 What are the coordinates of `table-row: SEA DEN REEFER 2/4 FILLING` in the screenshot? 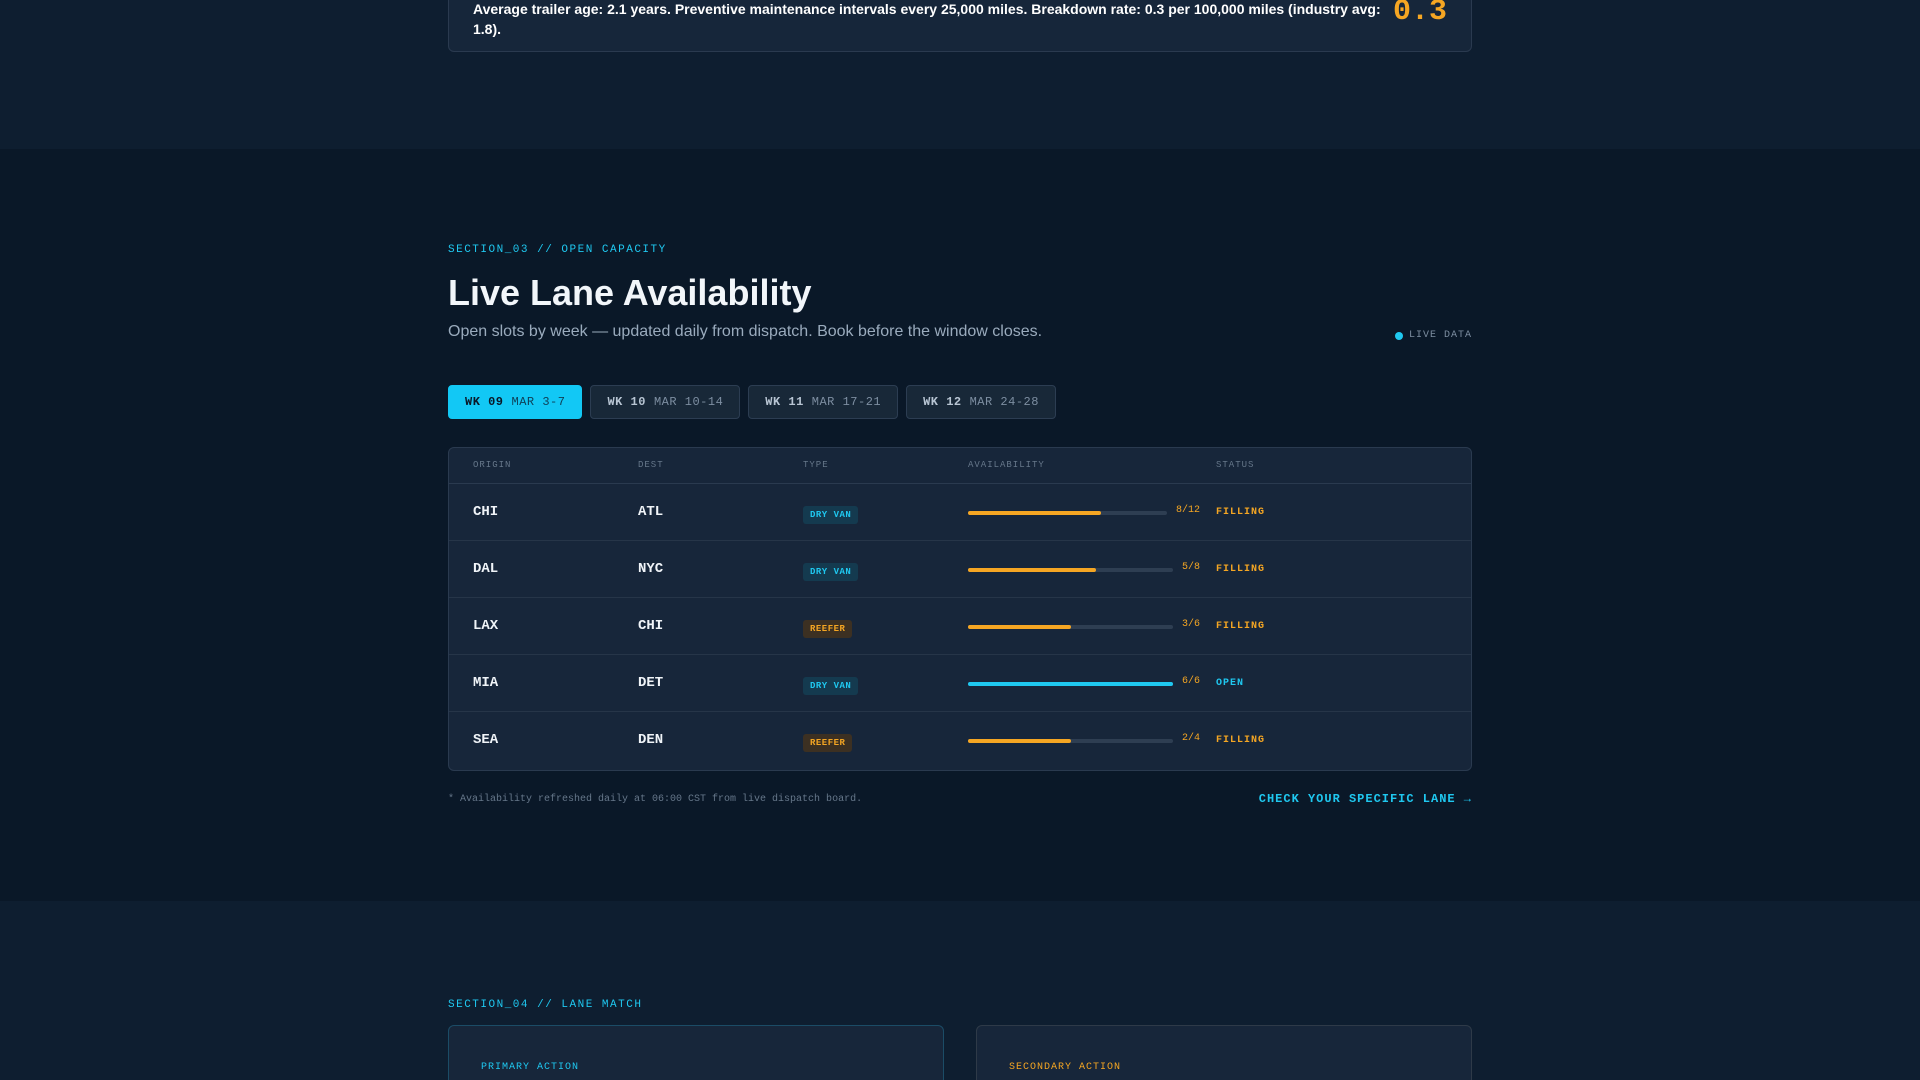 It's located at (960, 740).